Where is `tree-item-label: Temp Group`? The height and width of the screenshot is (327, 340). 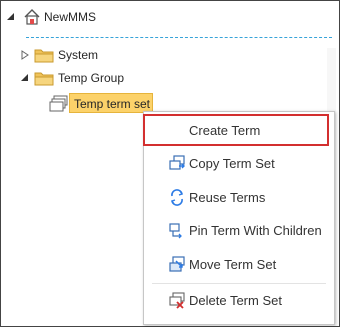 tree-item-label: Temp Group is located at coordinates (91, 78).